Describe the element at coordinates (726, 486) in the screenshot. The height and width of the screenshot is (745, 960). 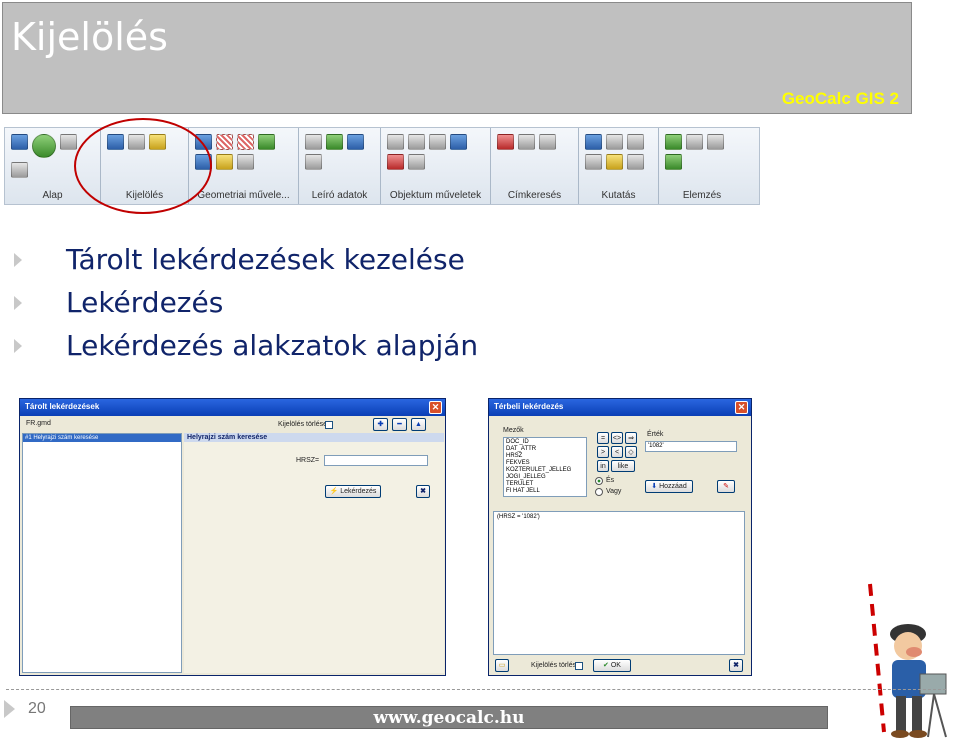
I see `edit-icon: ✎` at that location.